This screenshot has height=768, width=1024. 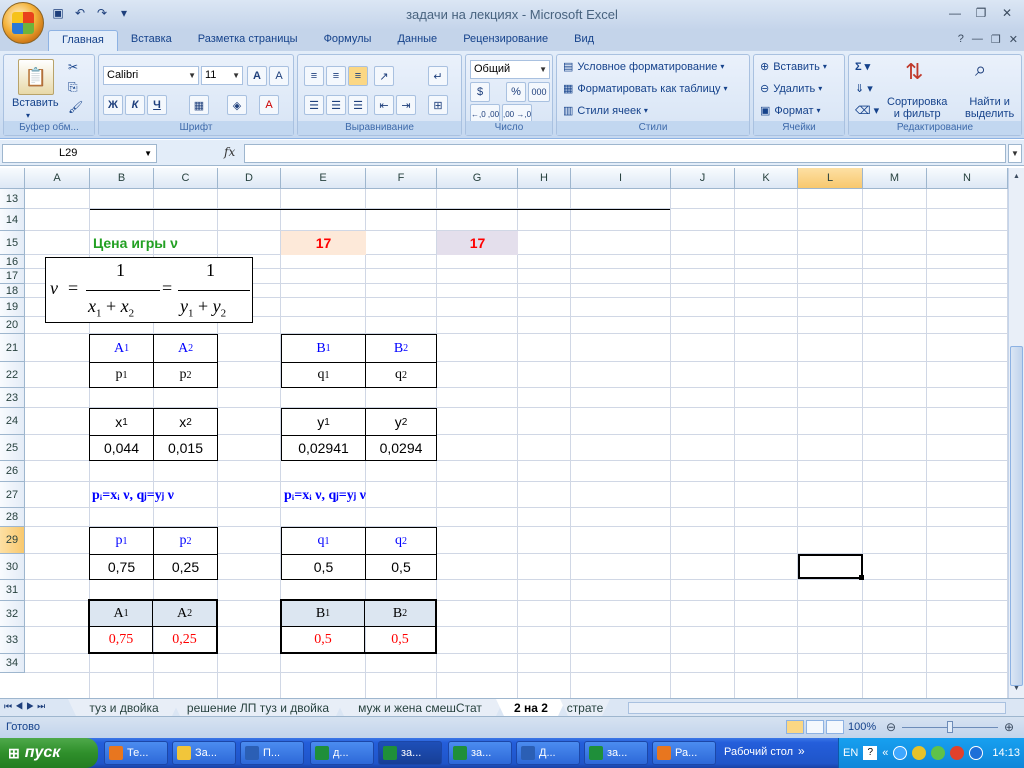 I want to click on cell-b23: x1, so click(x=121, y=422).